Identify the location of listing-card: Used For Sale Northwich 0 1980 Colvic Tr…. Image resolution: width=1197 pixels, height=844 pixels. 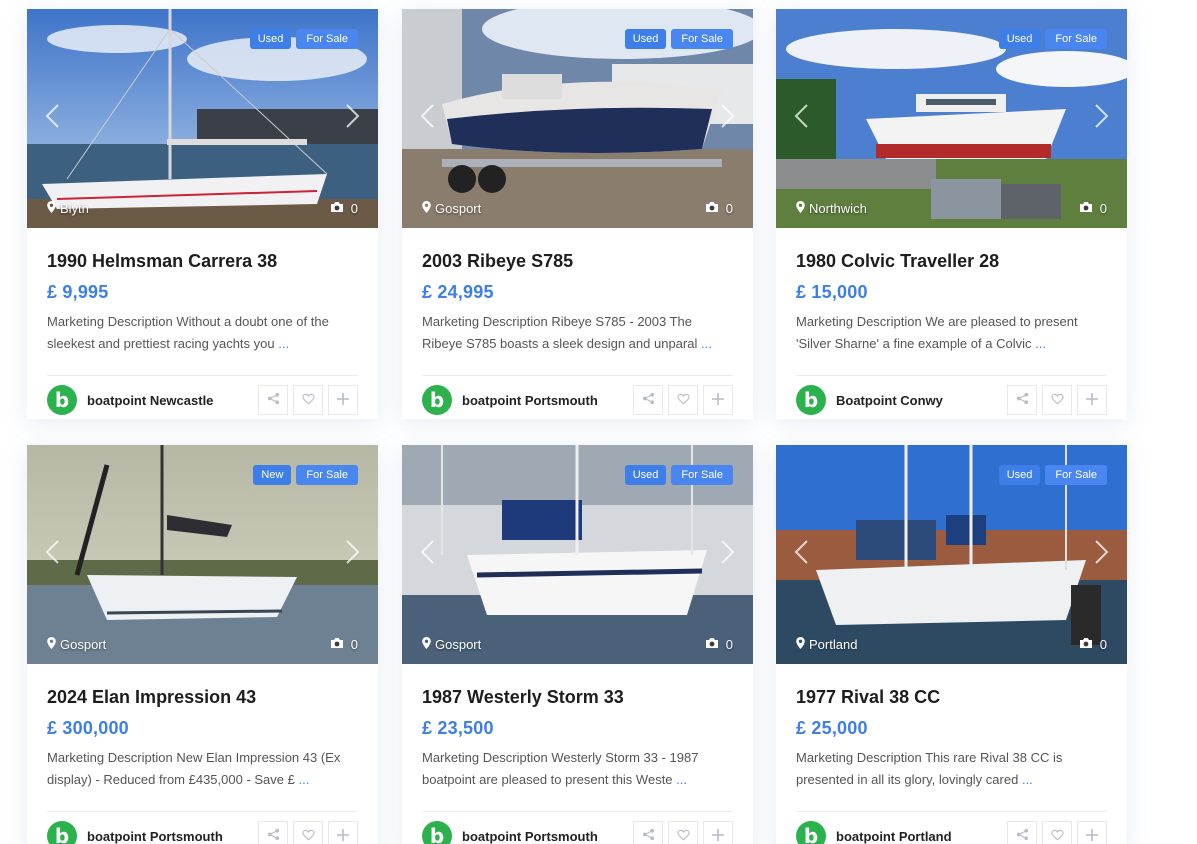
(951, 214).